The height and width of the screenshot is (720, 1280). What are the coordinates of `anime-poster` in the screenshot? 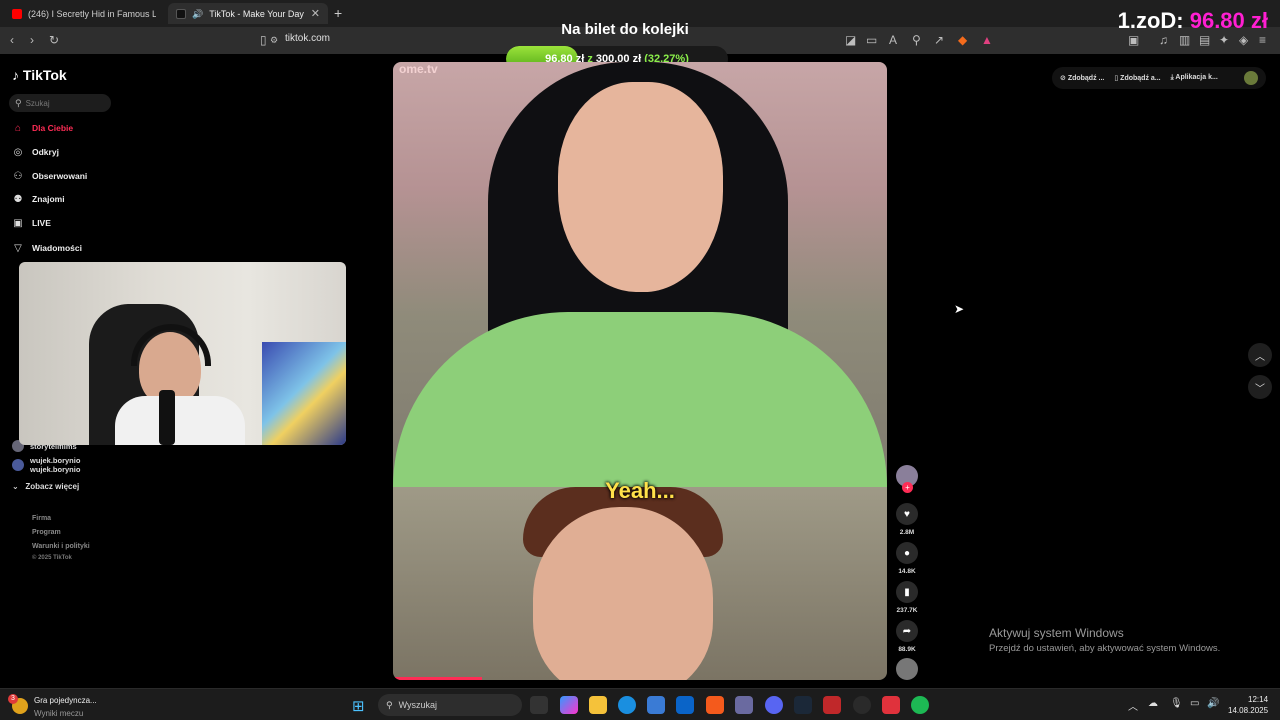 It's located at (304, 393).